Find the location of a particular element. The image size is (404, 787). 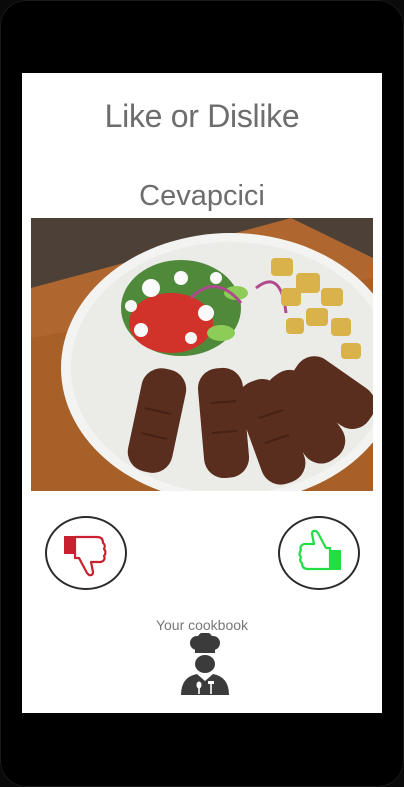

thumbs-up-icon is located at coordinates (319, 550).